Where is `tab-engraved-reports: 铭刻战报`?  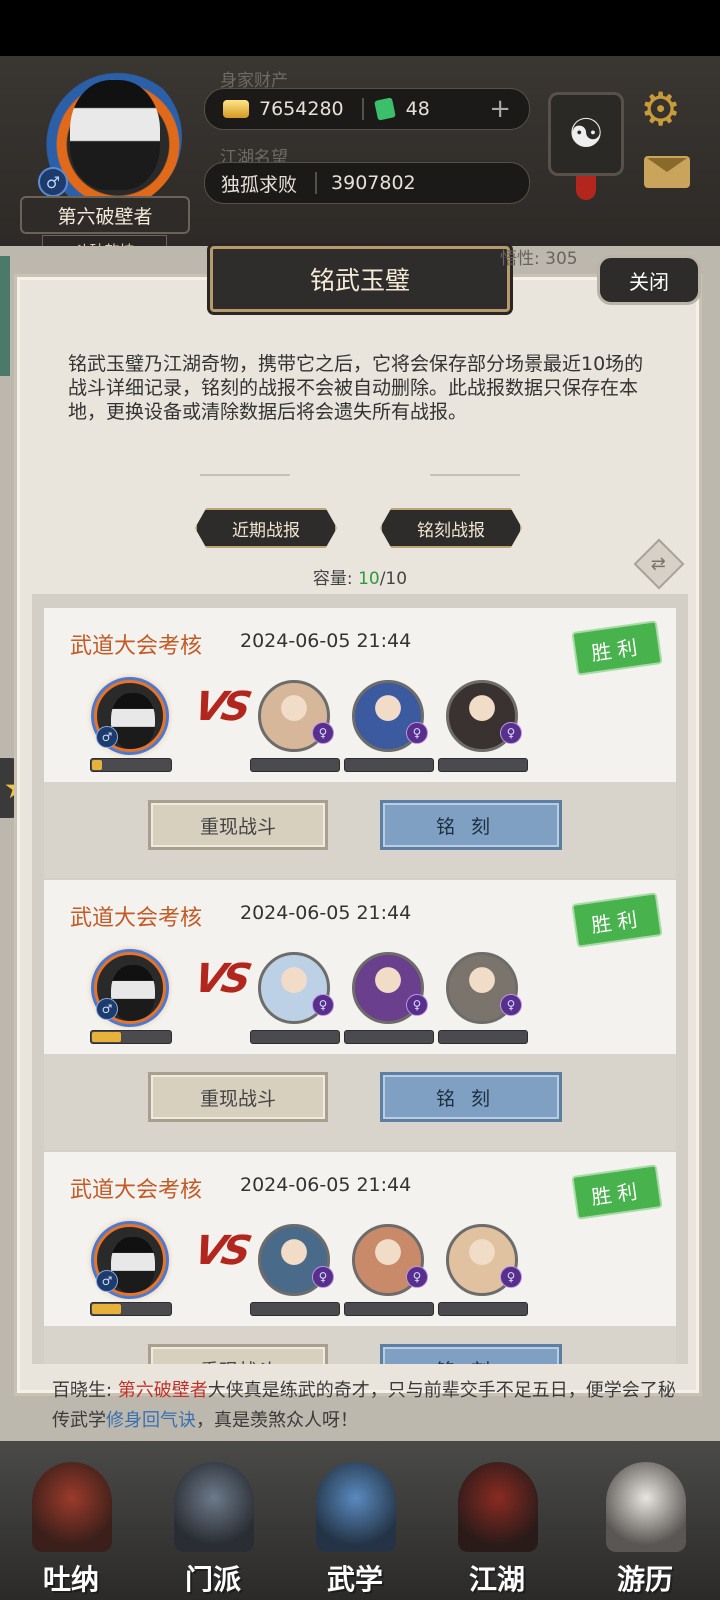
tab-engraved-reports: 铭刻战报 is located at coordinates (451, 528).